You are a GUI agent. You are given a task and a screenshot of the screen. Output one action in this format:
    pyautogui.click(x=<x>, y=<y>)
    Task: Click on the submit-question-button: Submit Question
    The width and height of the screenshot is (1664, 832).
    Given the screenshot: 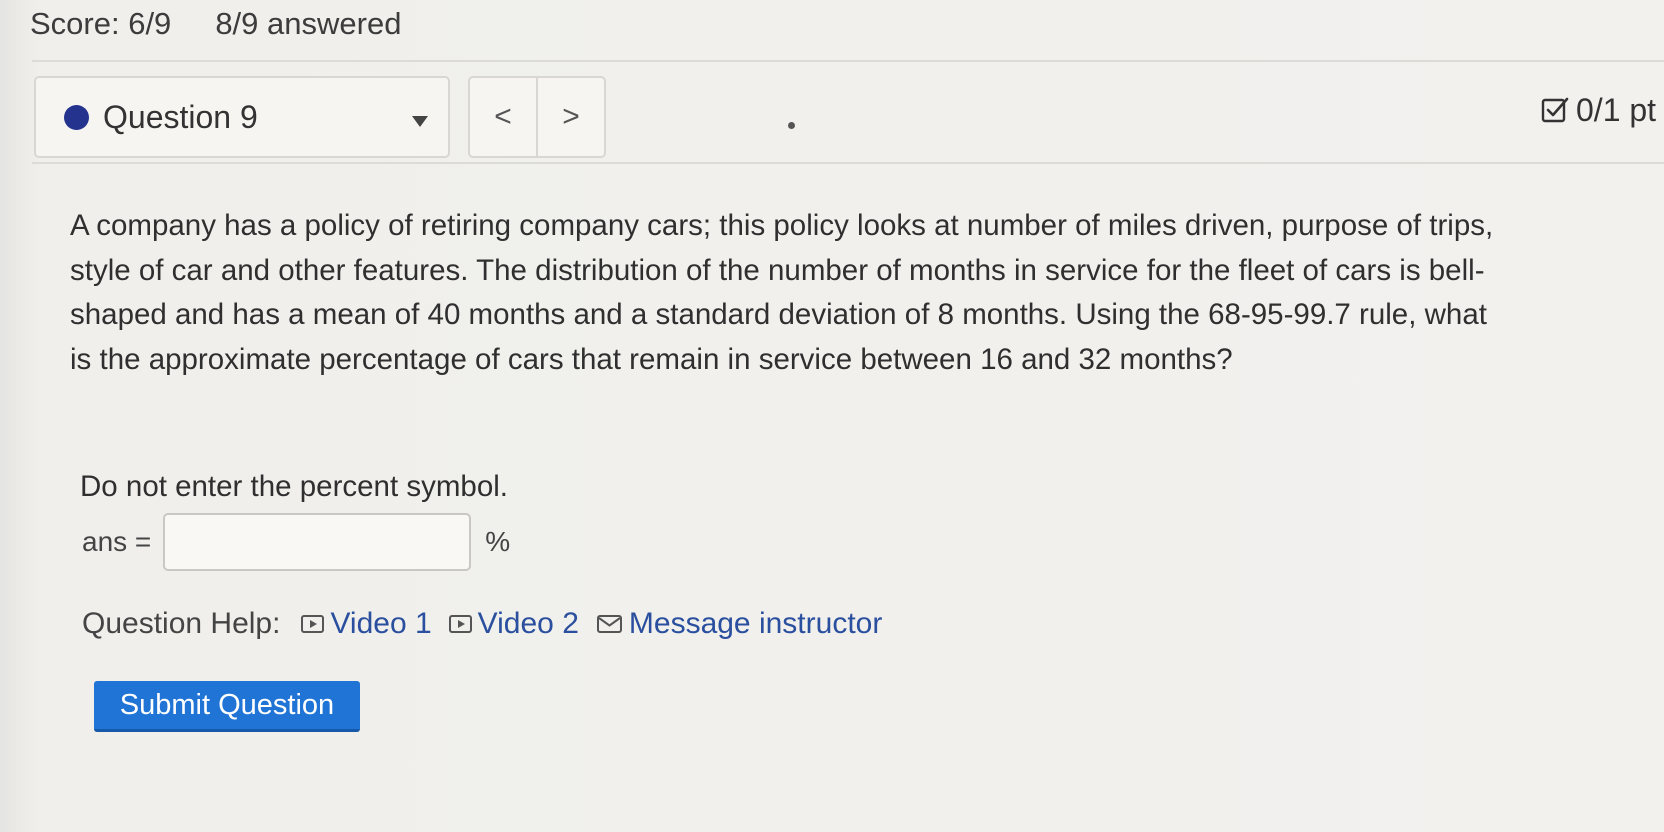 What is the action you would take?
    pyautogui.click(x=227, y=706)
    